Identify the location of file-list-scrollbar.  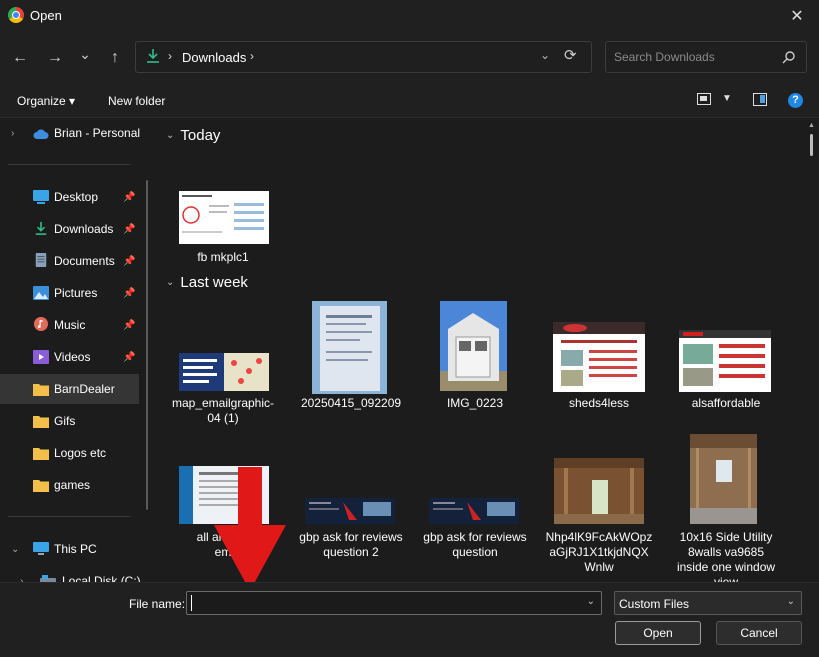
(811, 145).